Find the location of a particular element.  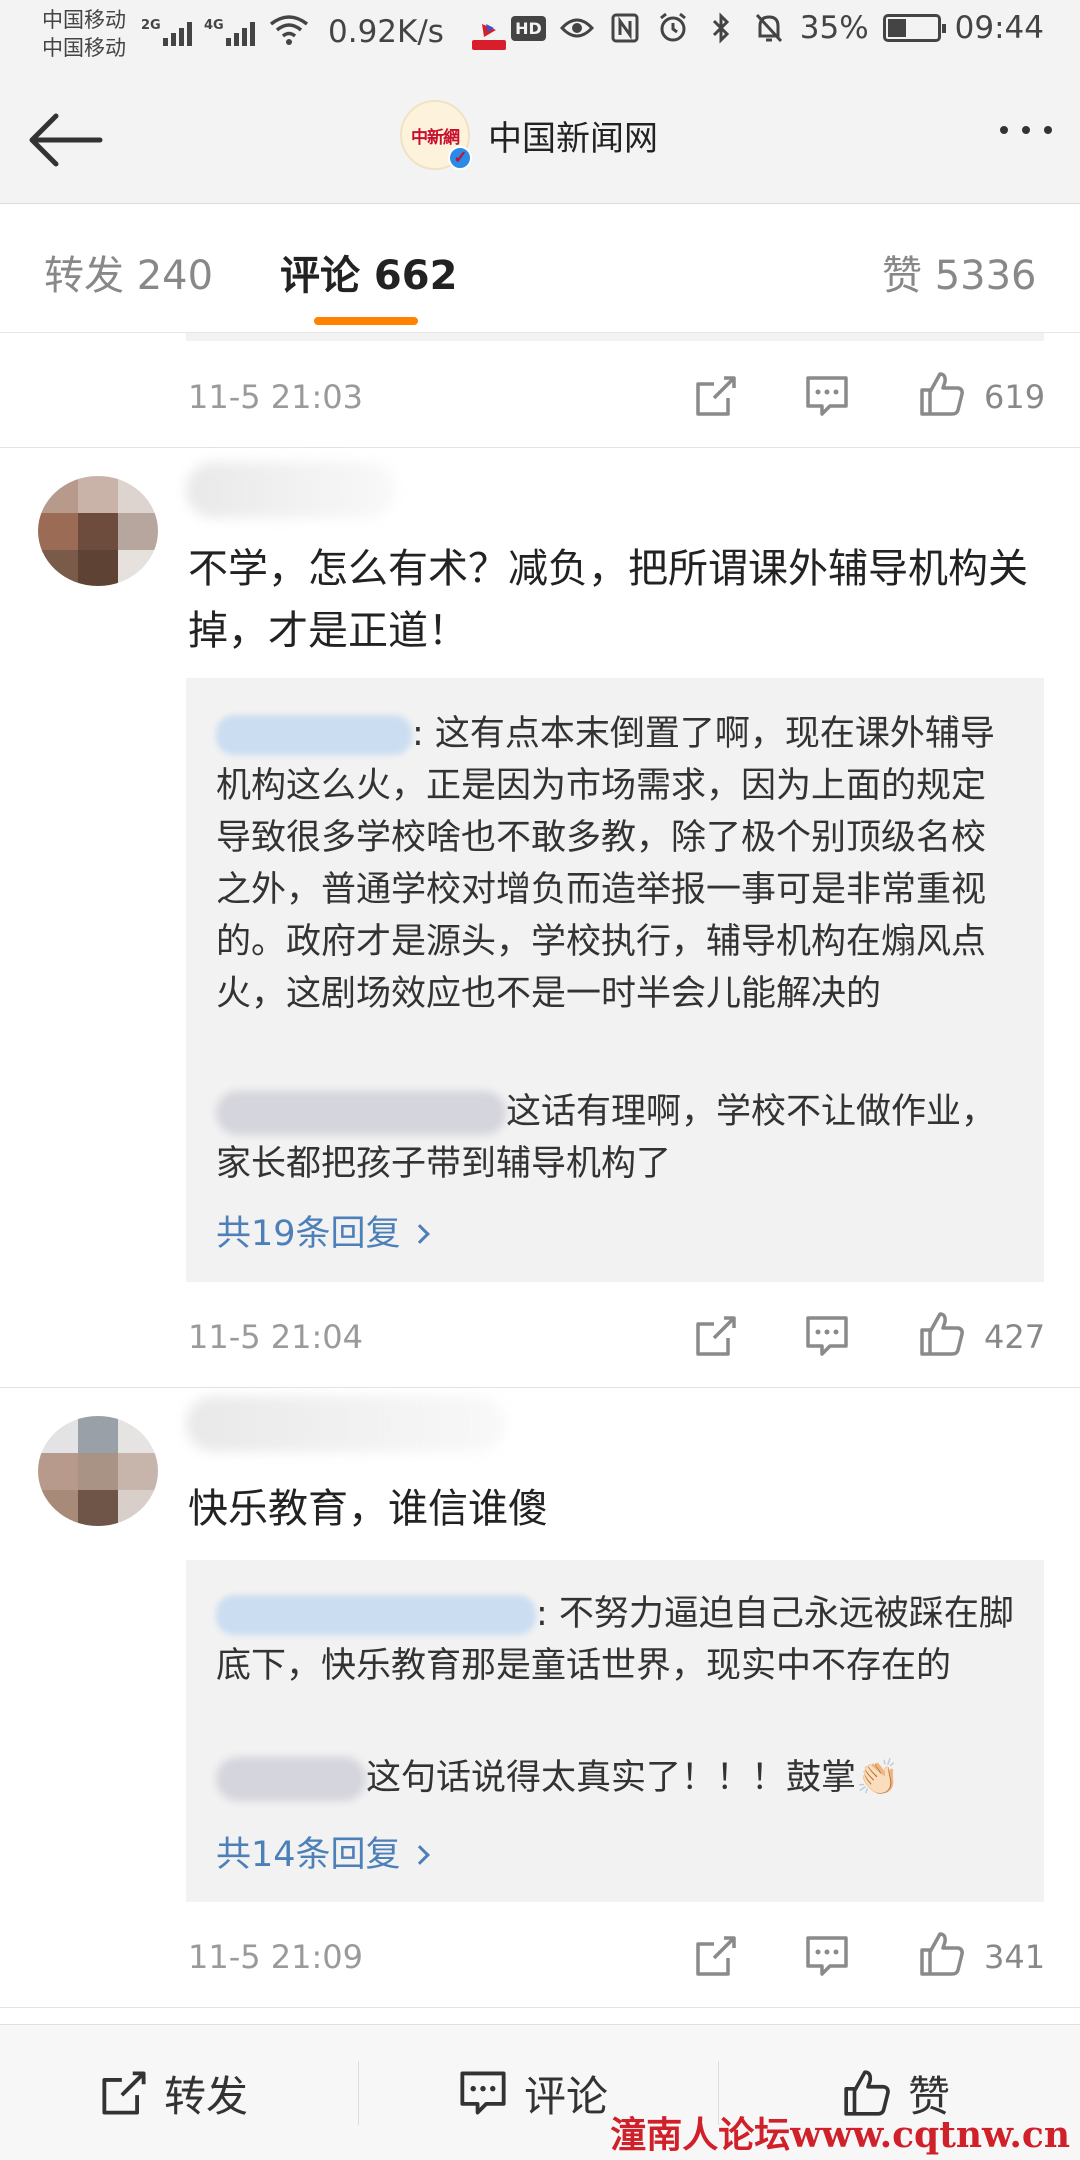

more-replies-label: 共19条回复 is located at coordinates (308, 1234).